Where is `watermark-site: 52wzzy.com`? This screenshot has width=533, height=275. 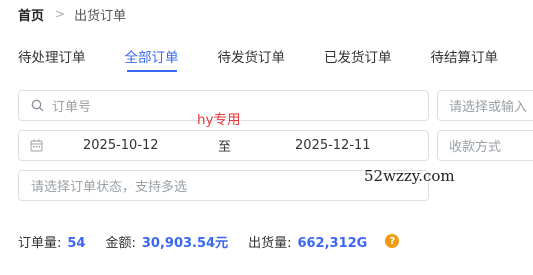
watermark-site: 52wzzy.com is located at coordinates (409, 176).